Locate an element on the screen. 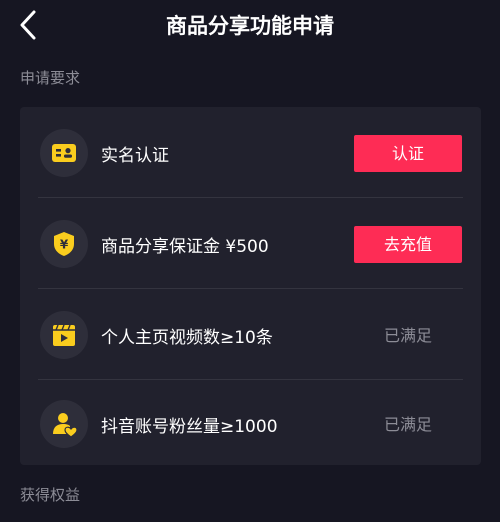 The image size is (500, 522). video-clapper-icon is located at coordinates (64, 335).